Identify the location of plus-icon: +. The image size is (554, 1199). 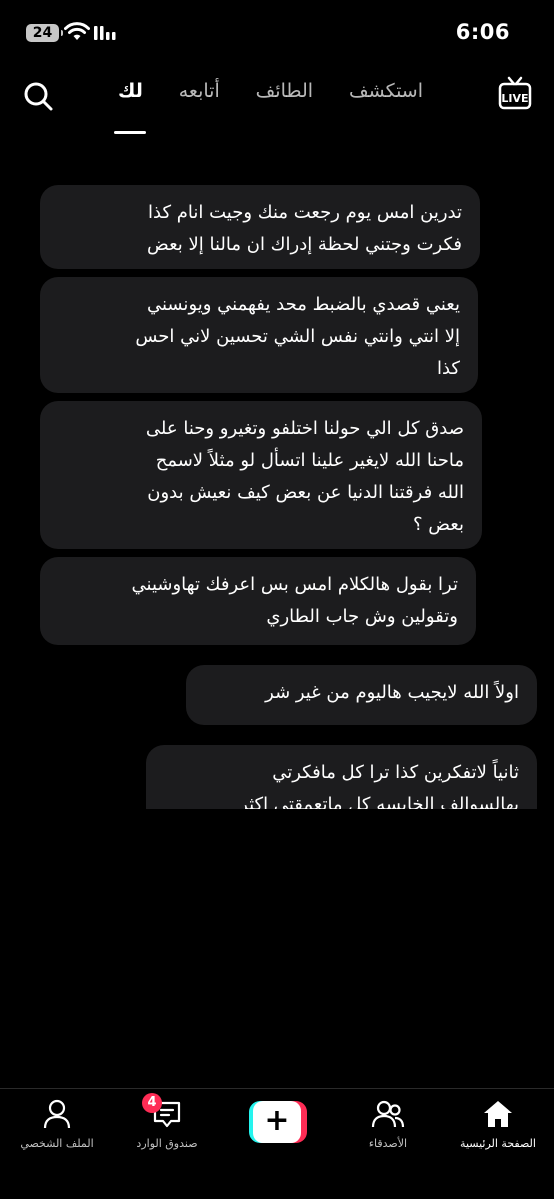
(277, 1122).